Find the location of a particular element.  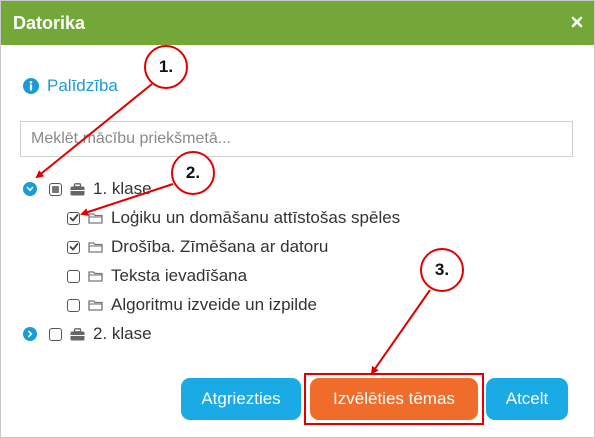

info-icon is located at coordinates (31, 86).